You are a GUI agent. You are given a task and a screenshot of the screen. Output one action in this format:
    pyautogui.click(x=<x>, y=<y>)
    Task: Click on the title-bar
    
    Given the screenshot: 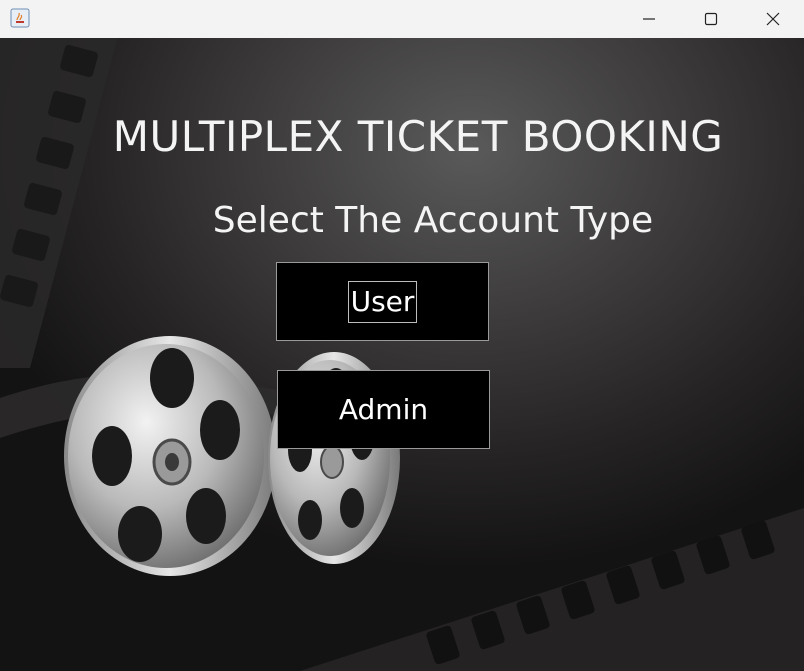 What is the action you would take?
    pyautogui.click(x=402, y=19)
    